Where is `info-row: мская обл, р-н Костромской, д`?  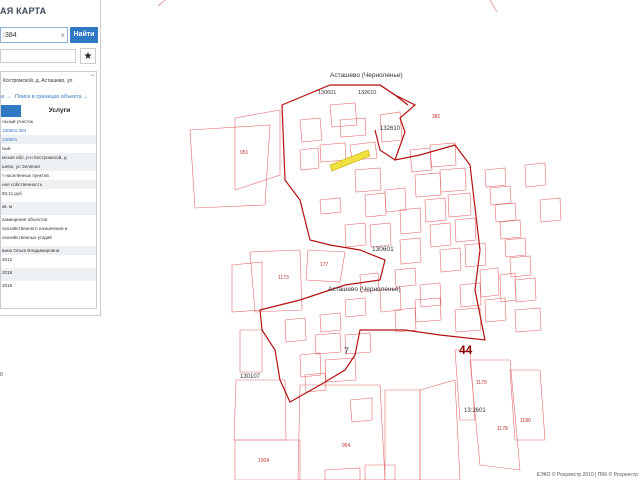 info-row: мская обл, р-н Костромской, д is located at coordinates (48, 157).